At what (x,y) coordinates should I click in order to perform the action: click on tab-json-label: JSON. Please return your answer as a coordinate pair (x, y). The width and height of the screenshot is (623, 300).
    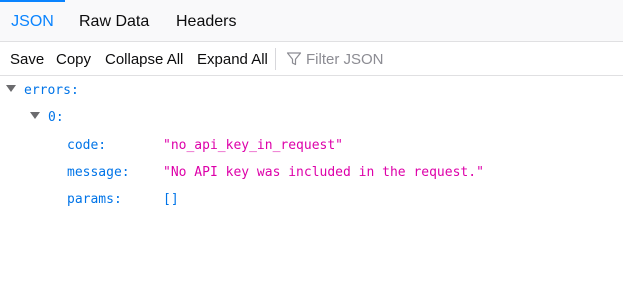
    Looking at the image, I should click on (32, 21).